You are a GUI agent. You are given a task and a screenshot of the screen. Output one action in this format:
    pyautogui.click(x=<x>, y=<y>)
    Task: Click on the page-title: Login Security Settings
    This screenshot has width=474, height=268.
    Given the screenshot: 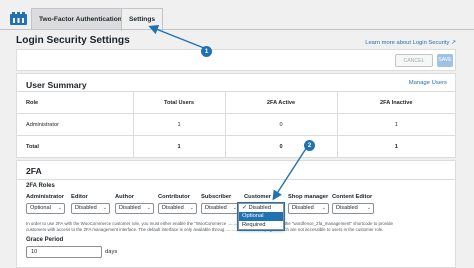 What is the action you would take?
    pyautogui.click(x=73, y=40)
    